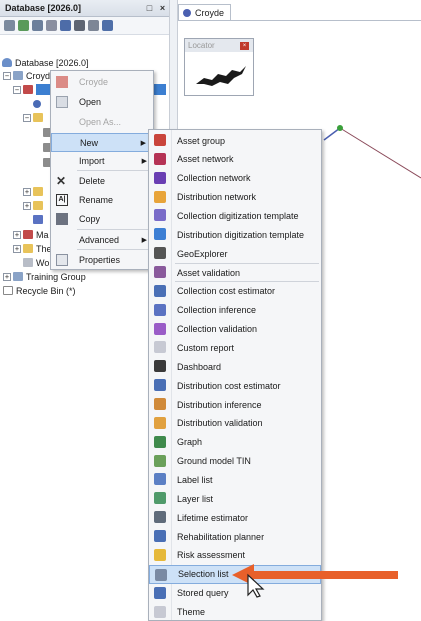 The width and height of the screenshot is (421, 621). I want to click on submenu-item-label: Distribution cost estimator, so click(229, 385).